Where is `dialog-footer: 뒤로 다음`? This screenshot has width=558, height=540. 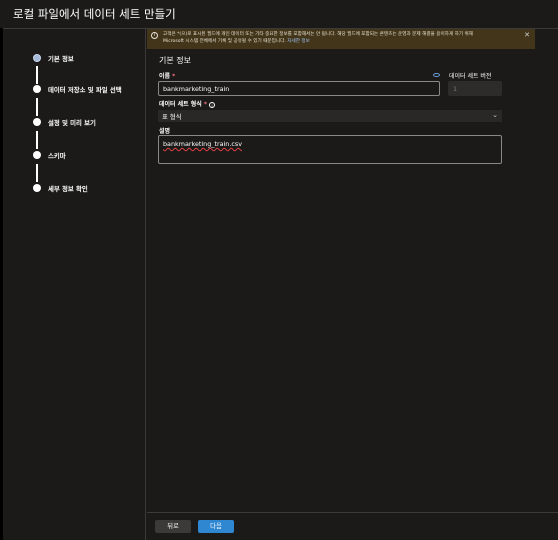
dialog-footer: 뒤로 다음 is located at coordinates (352, 526).